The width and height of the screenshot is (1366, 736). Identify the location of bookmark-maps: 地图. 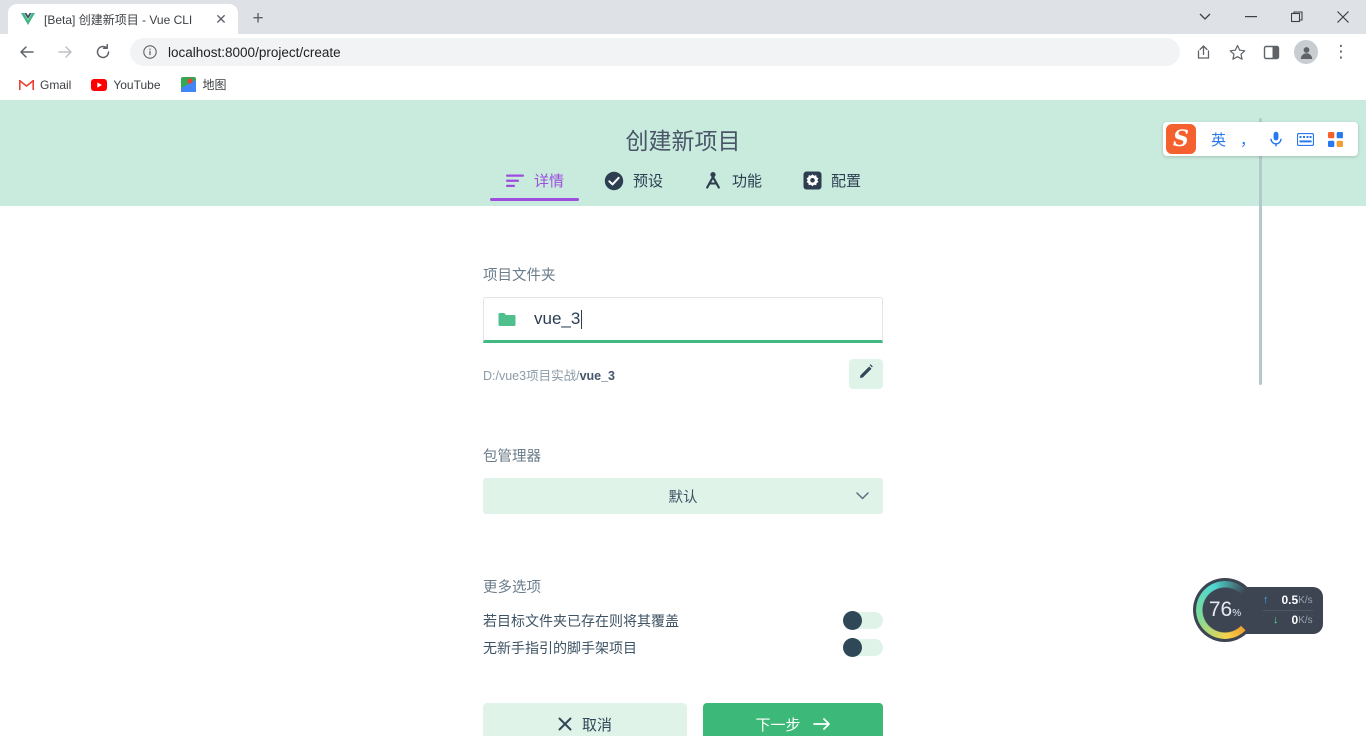
(204, 84).